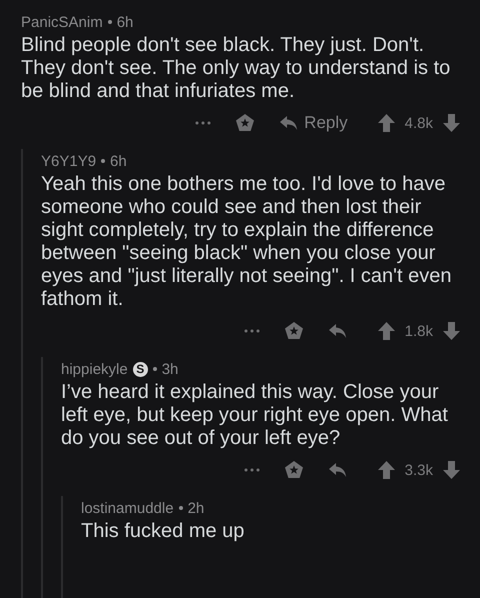 This screenshot has width=480, height=598. Describe the element at coordinates (196, 508) in the screenshot. I see `comment-age: 2h` at that location.